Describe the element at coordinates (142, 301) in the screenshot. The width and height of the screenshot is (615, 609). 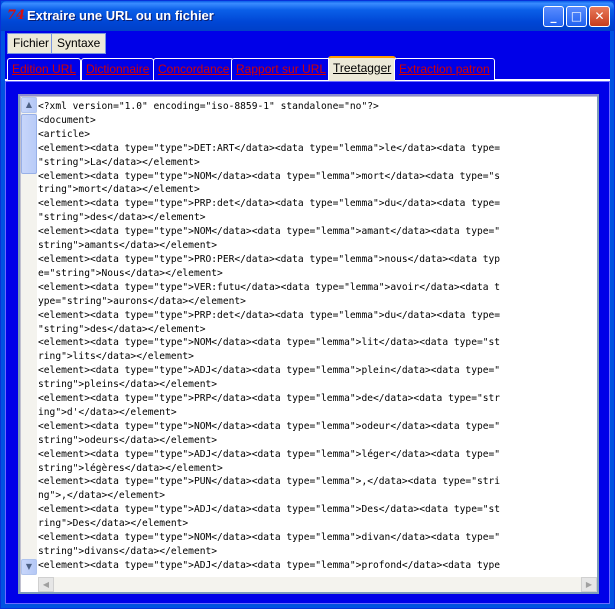
I see `editor-line: ype="string">aurons</data></element>` at that location.